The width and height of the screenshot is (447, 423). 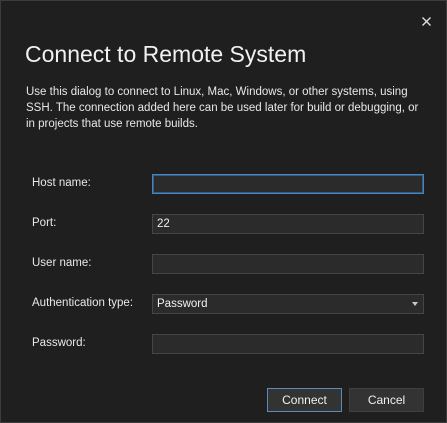 I want to click on host-name-row: Host name:, so click(x=223, y=184).